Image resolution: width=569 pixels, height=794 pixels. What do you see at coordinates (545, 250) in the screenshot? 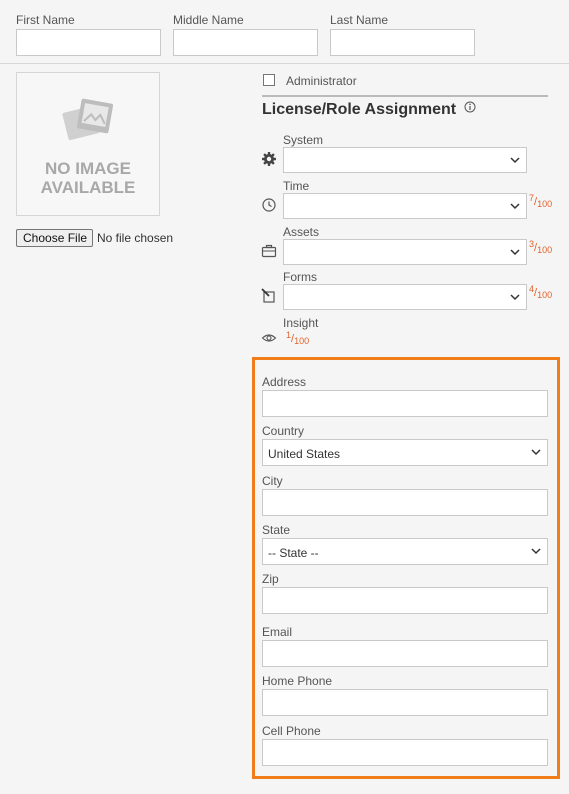
I see `assets-quota-total: 100` at bounding box center [545, 250].